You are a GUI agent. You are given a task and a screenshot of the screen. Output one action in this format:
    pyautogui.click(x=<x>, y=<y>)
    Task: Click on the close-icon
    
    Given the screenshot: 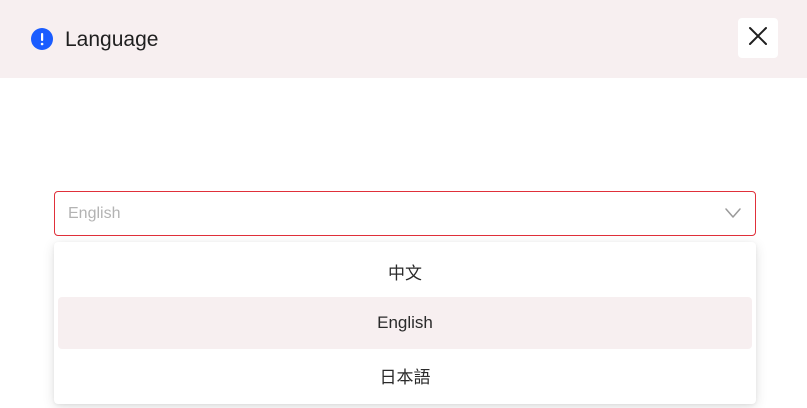 What is the action you would take?
    pyautogui.click(x=758, y=38)
    